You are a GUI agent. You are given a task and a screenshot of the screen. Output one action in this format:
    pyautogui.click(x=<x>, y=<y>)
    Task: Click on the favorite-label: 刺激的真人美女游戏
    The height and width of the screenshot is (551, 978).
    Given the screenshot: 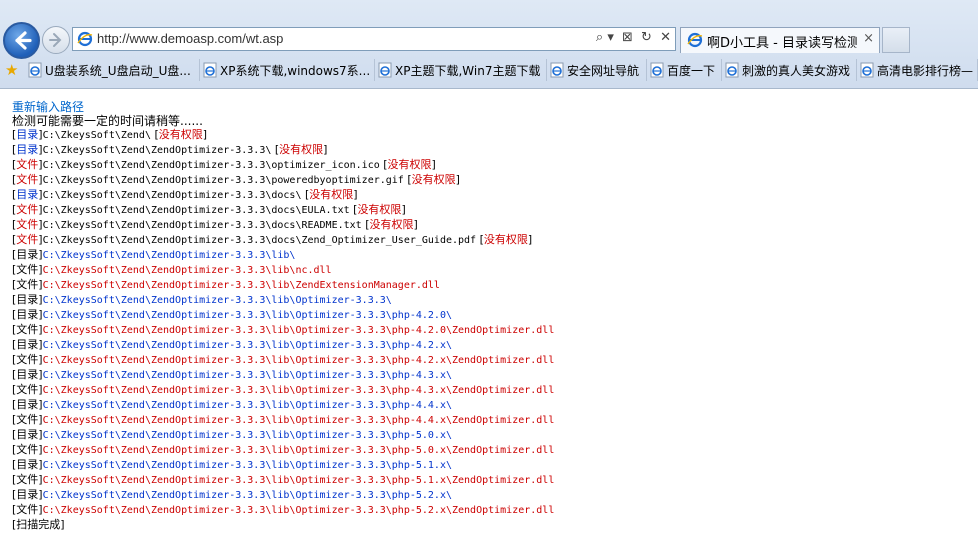 What is the action you would take?
    pyautogui.click(x=796, y=70)
    